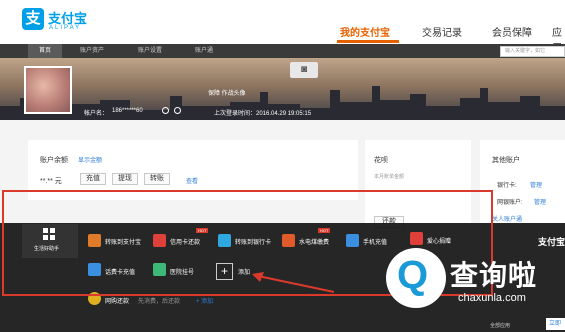 The image size is (565, 332). Describe the element at coordinates (125, 179) in the screenshot. I see `withdraw-button: 提现` at that location.